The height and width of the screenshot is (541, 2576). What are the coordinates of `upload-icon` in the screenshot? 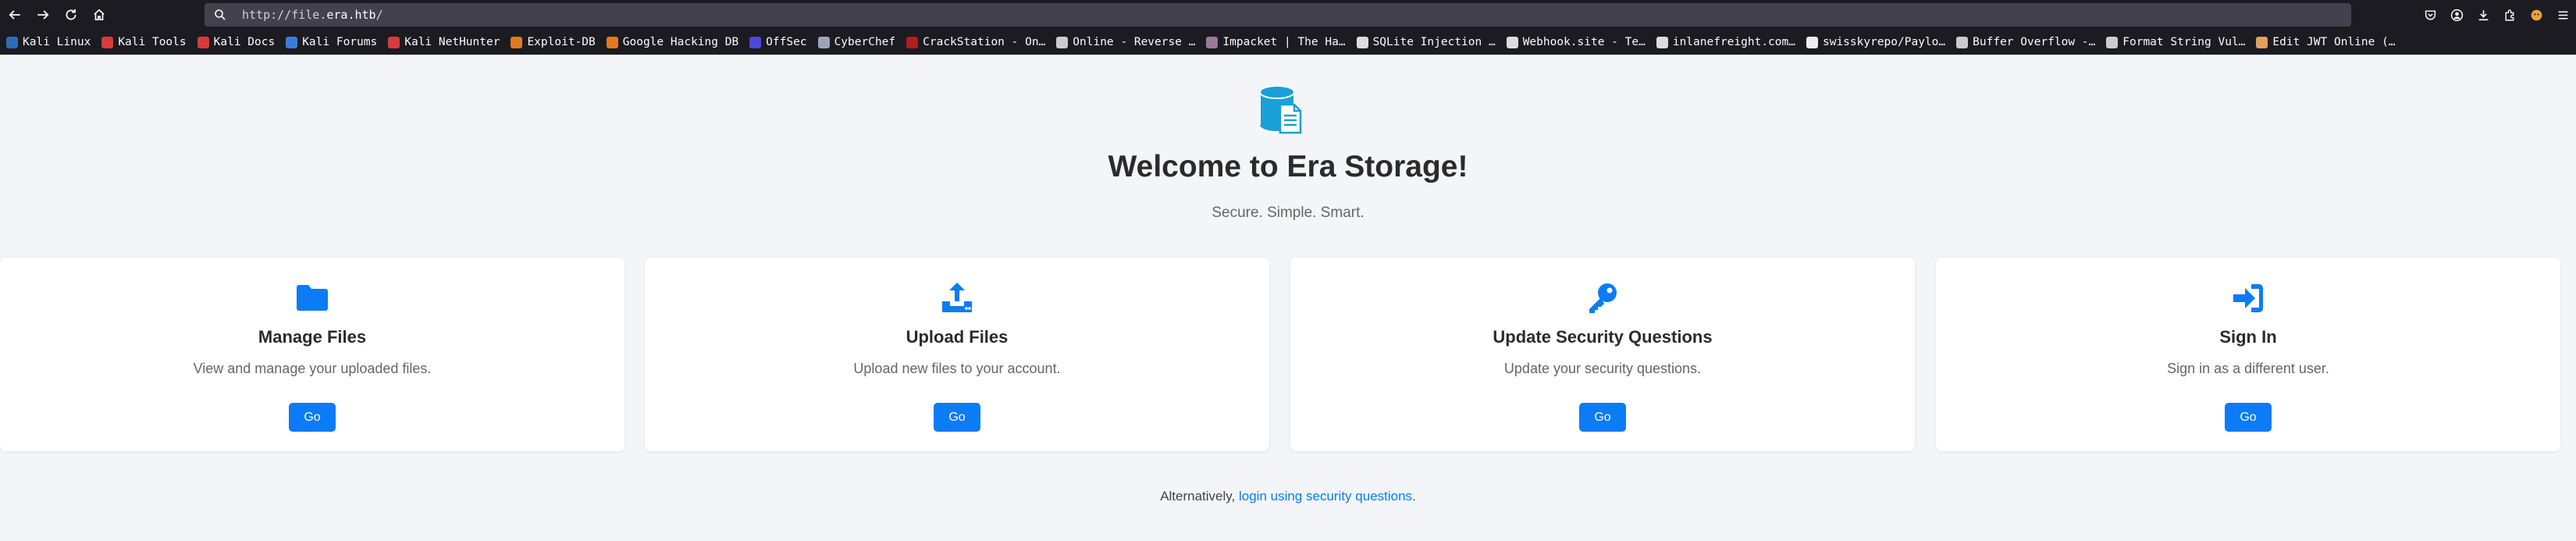 It's located at (957, 298).